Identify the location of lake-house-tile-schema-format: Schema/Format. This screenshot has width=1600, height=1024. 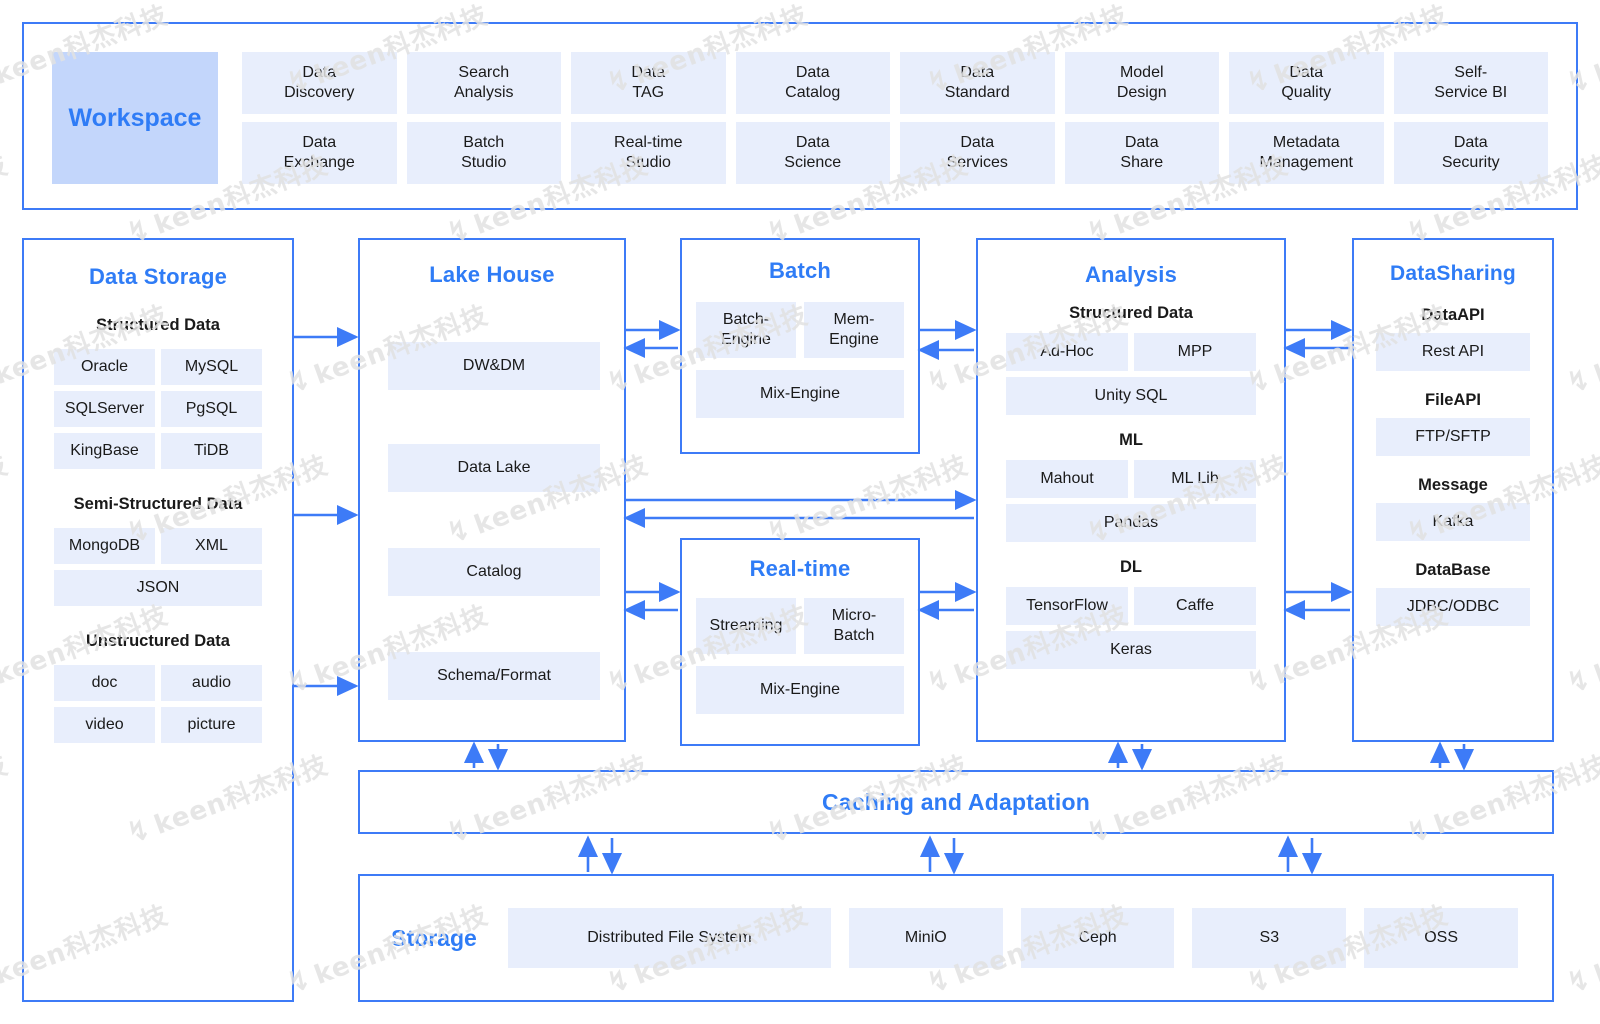
(494, 676).